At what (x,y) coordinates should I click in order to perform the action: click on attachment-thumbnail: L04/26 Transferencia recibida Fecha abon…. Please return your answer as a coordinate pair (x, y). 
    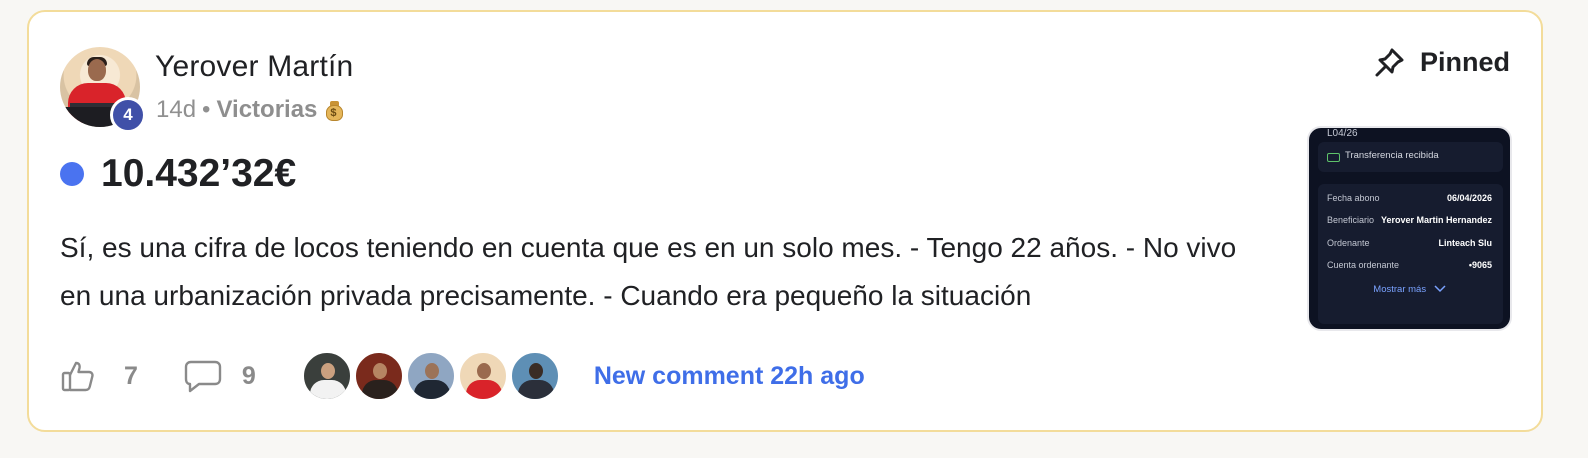
    Looking at the image, I should click on (1409, 228).